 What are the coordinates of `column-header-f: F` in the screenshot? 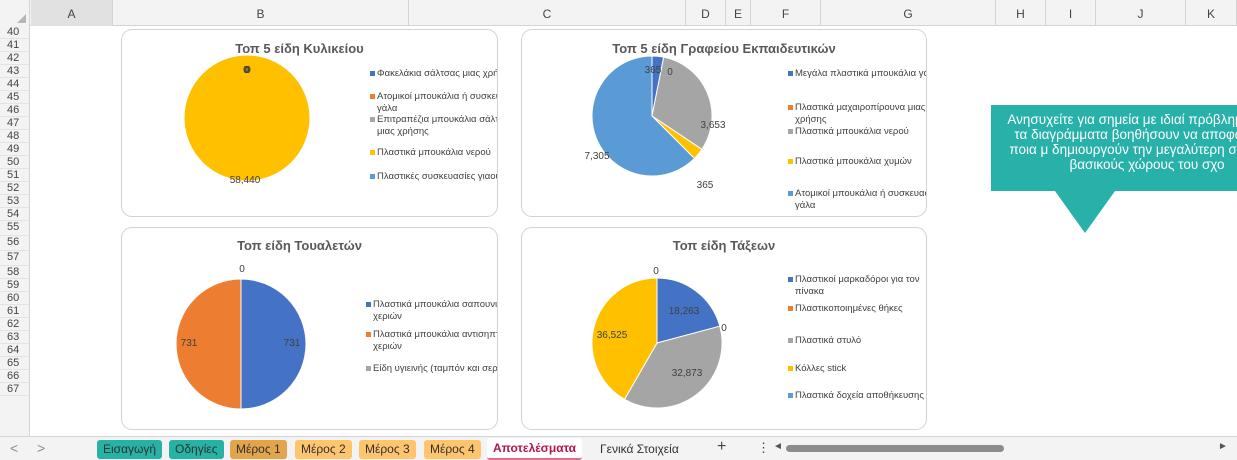 It's located at (786, 13).